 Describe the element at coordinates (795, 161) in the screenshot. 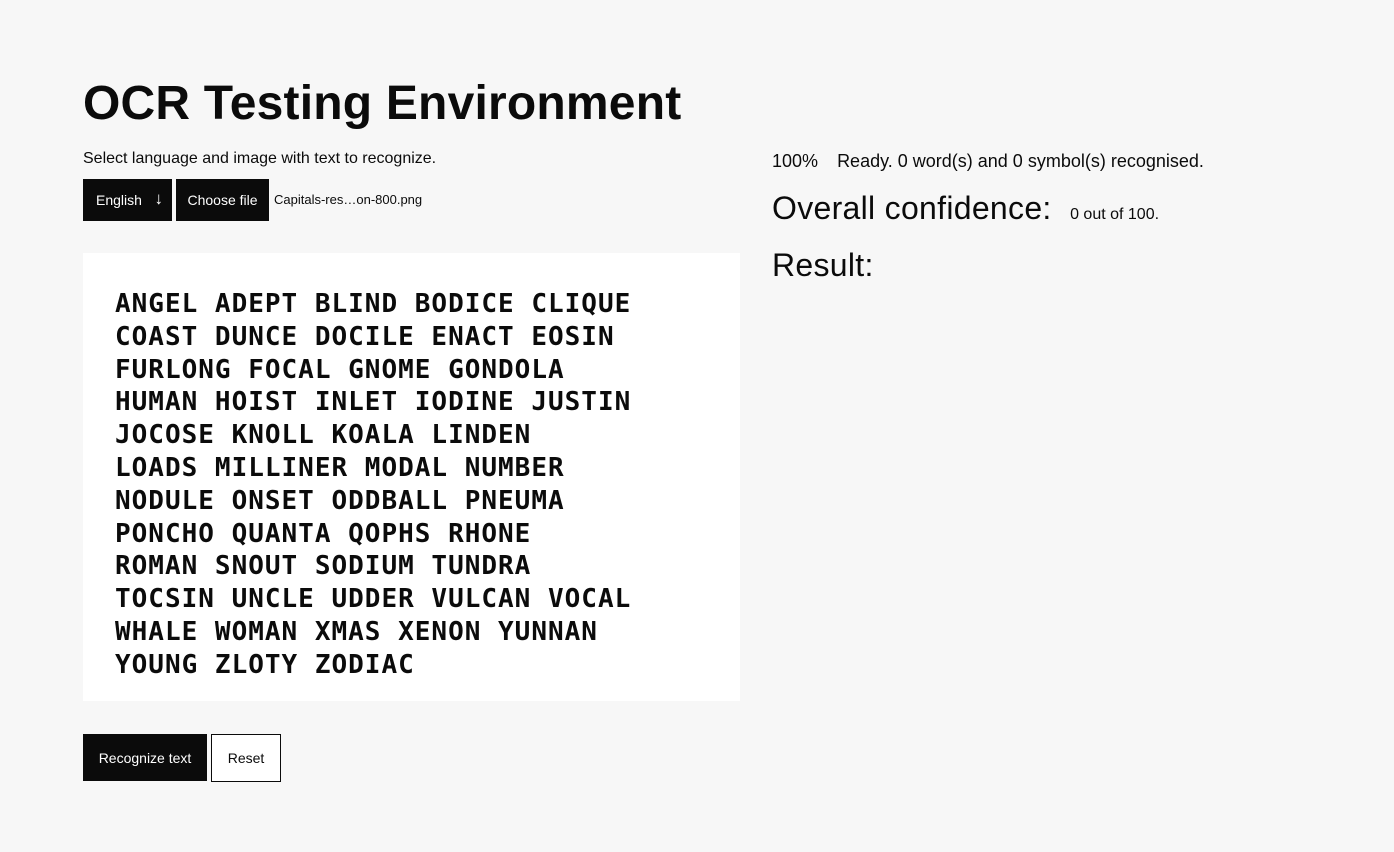

I see `progress-percent: 100%` at that location.